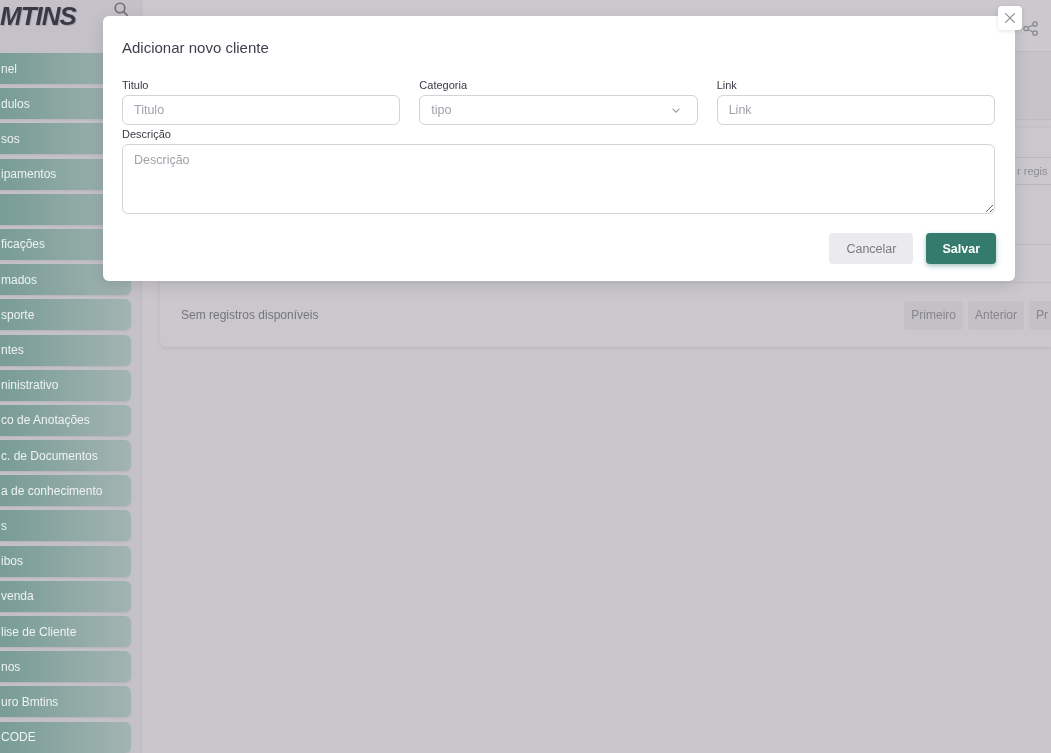 This screenshot has height=753, width=1051. Describe the element at coordinates (65, 385) in the screenshot. I see `sidebar-item: ninistrativo` at that location.